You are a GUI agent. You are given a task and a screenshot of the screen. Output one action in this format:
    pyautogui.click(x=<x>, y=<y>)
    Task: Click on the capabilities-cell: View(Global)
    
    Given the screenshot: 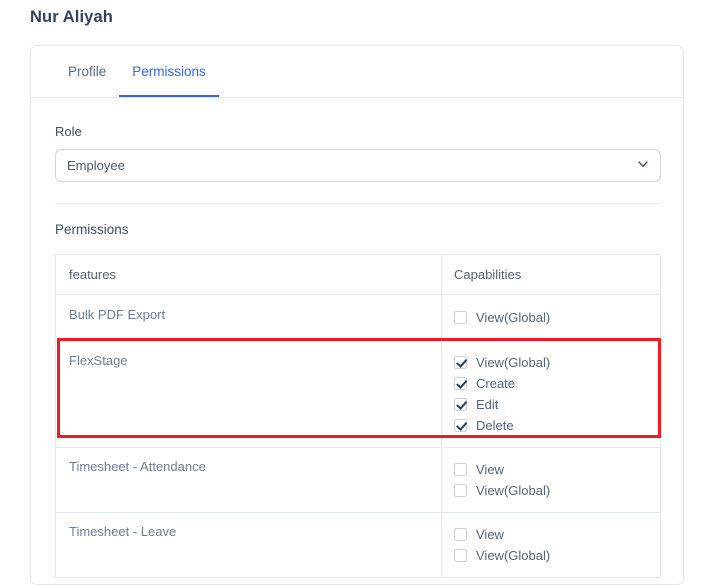 What is the action you would take?
    pyautogui.click(x=551, y=317)
    